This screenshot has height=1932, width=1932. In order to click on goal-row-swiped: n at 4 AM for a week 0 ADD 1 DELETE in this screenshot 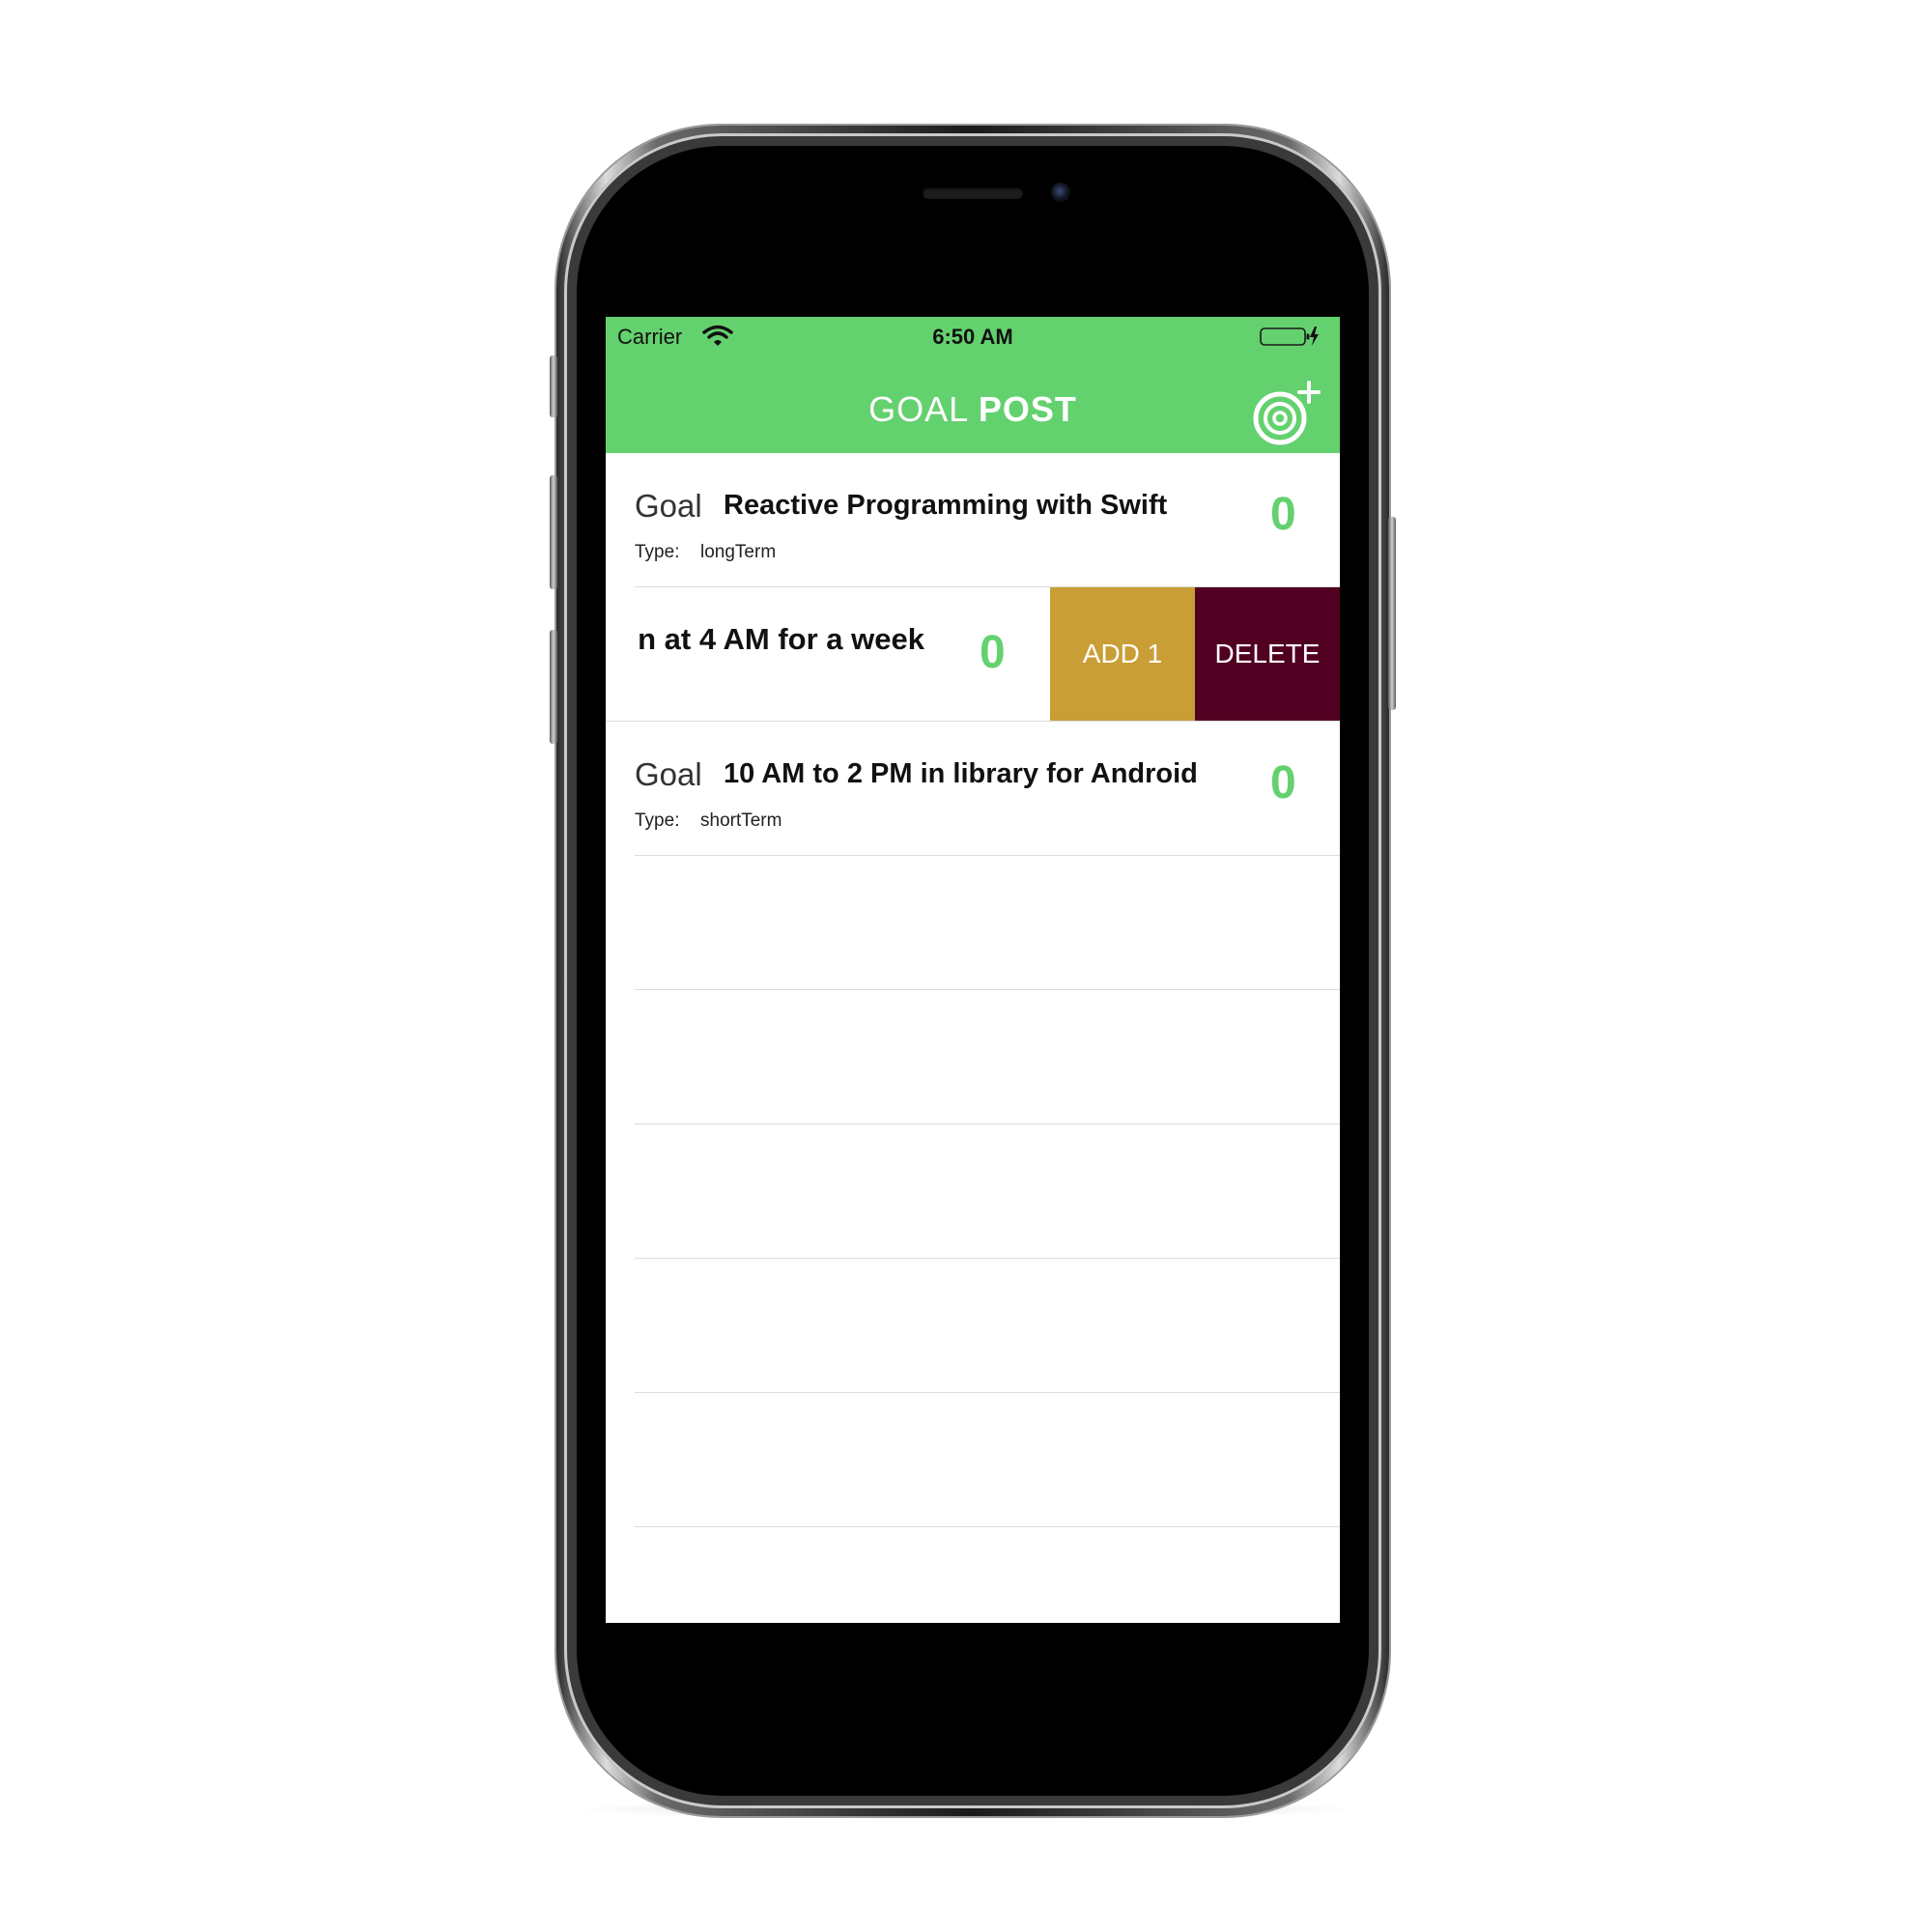, I will do `click(973, 654)`.